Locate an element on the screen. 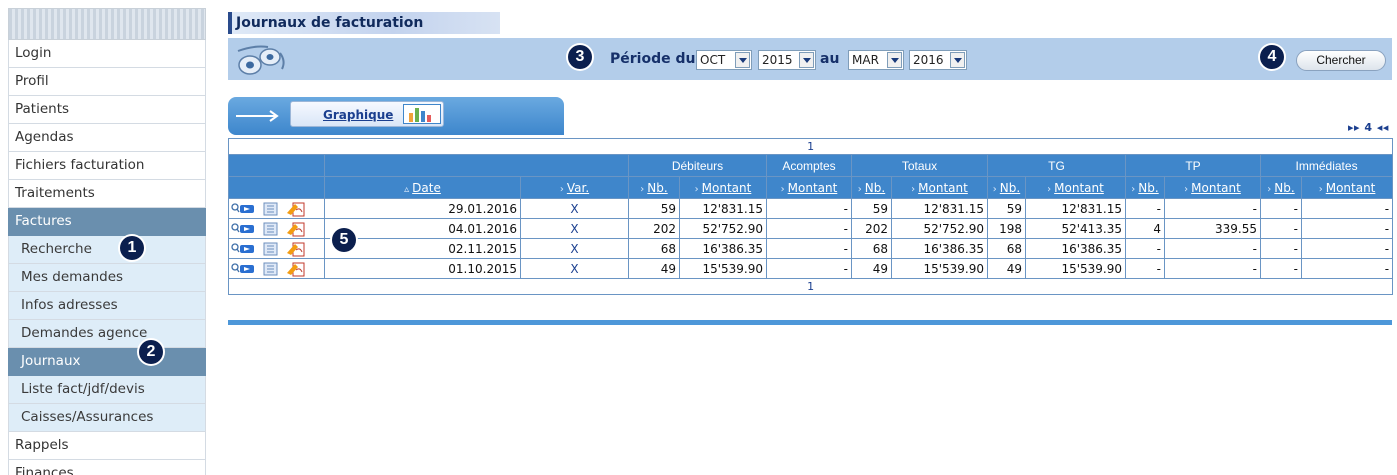 The width and height of the screenshot is (1397, 475). to-month-select: MAR is located at coordinates (876, 60).